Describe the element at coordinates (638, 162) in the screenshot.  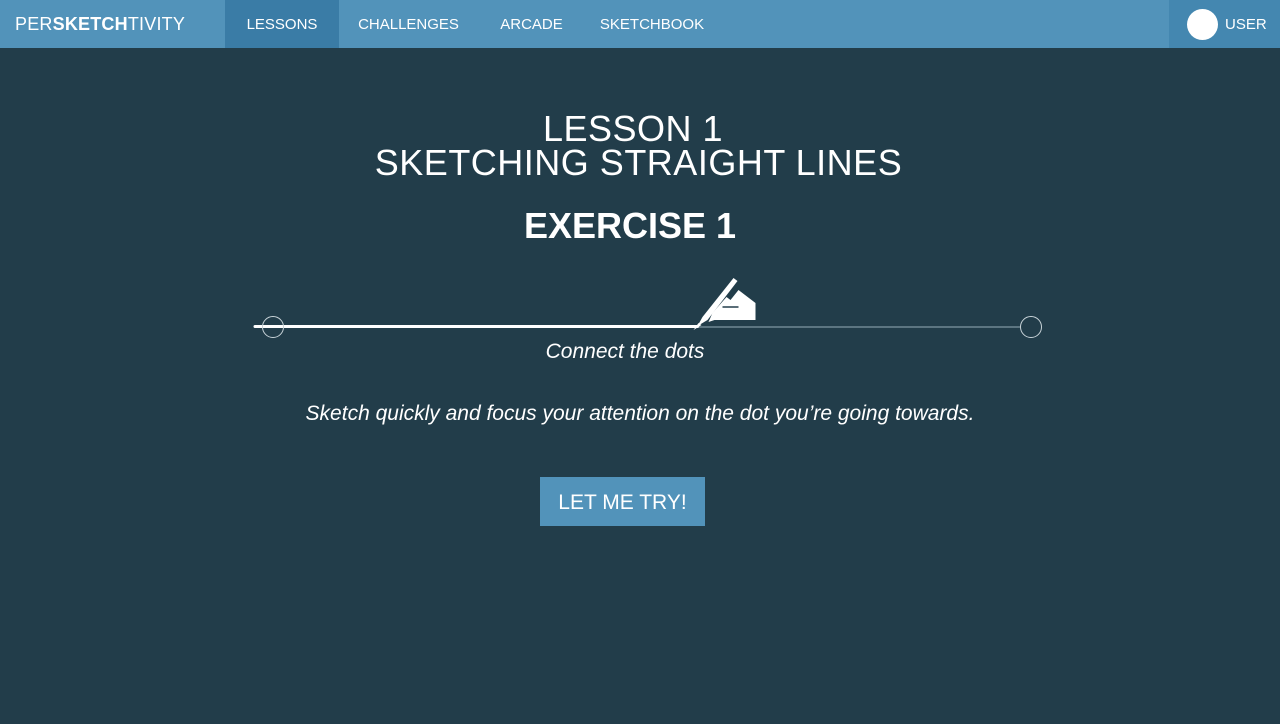
I see `lesson-name: SKETCHING STRAIGHT LINES` at that location.